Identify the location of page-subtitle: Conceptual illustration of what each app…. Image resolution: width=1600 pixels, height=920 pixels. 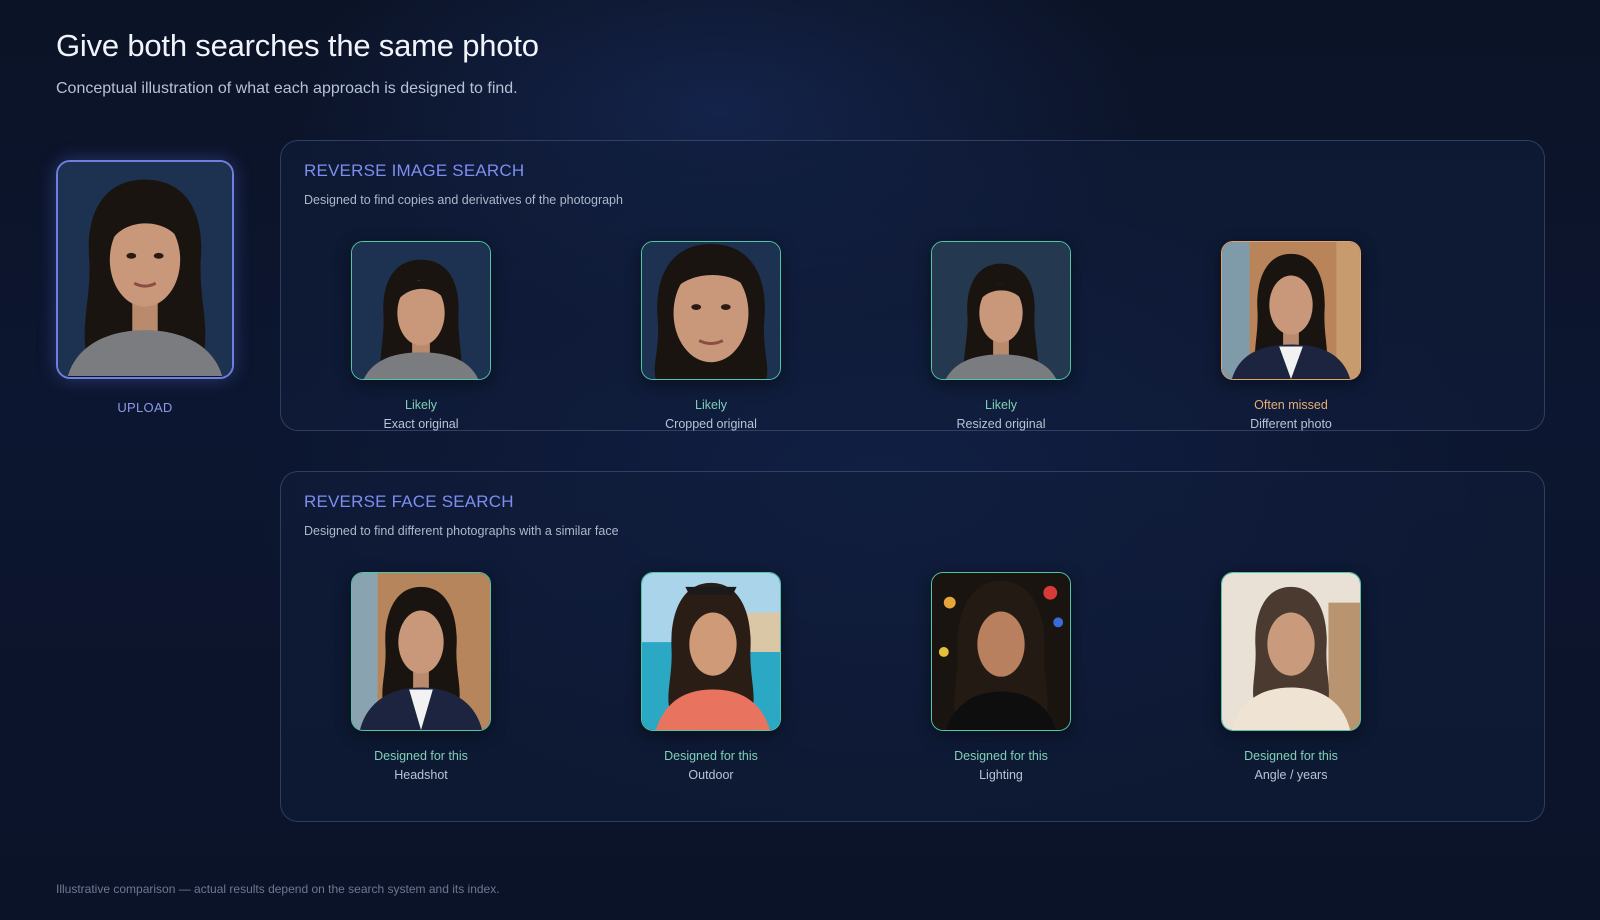
(287, 88).